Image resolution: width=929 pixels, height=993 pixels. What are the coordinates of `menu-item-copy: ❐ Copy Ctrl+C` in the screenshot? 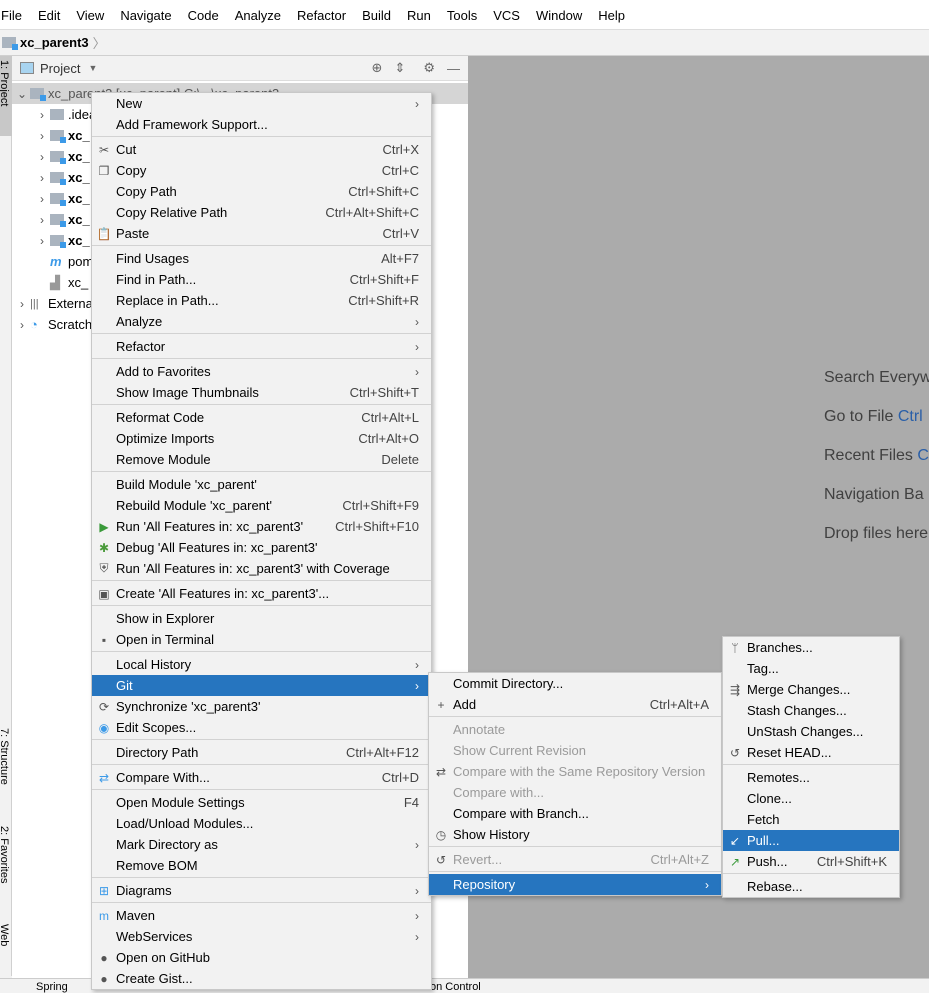 It's located at (261, 170).